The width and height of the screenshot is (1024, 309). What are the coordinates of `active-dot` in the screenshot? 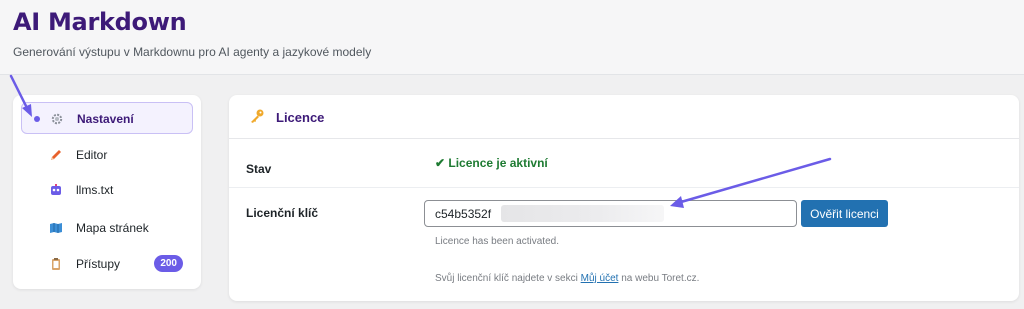 It's located at (37, 119).